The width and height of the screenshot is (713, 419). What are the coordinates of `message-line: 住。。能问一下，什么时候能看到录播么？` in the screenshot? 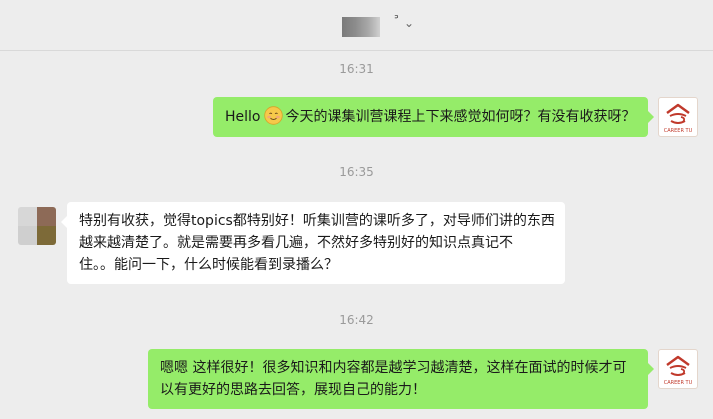 It's located at (208, 265).